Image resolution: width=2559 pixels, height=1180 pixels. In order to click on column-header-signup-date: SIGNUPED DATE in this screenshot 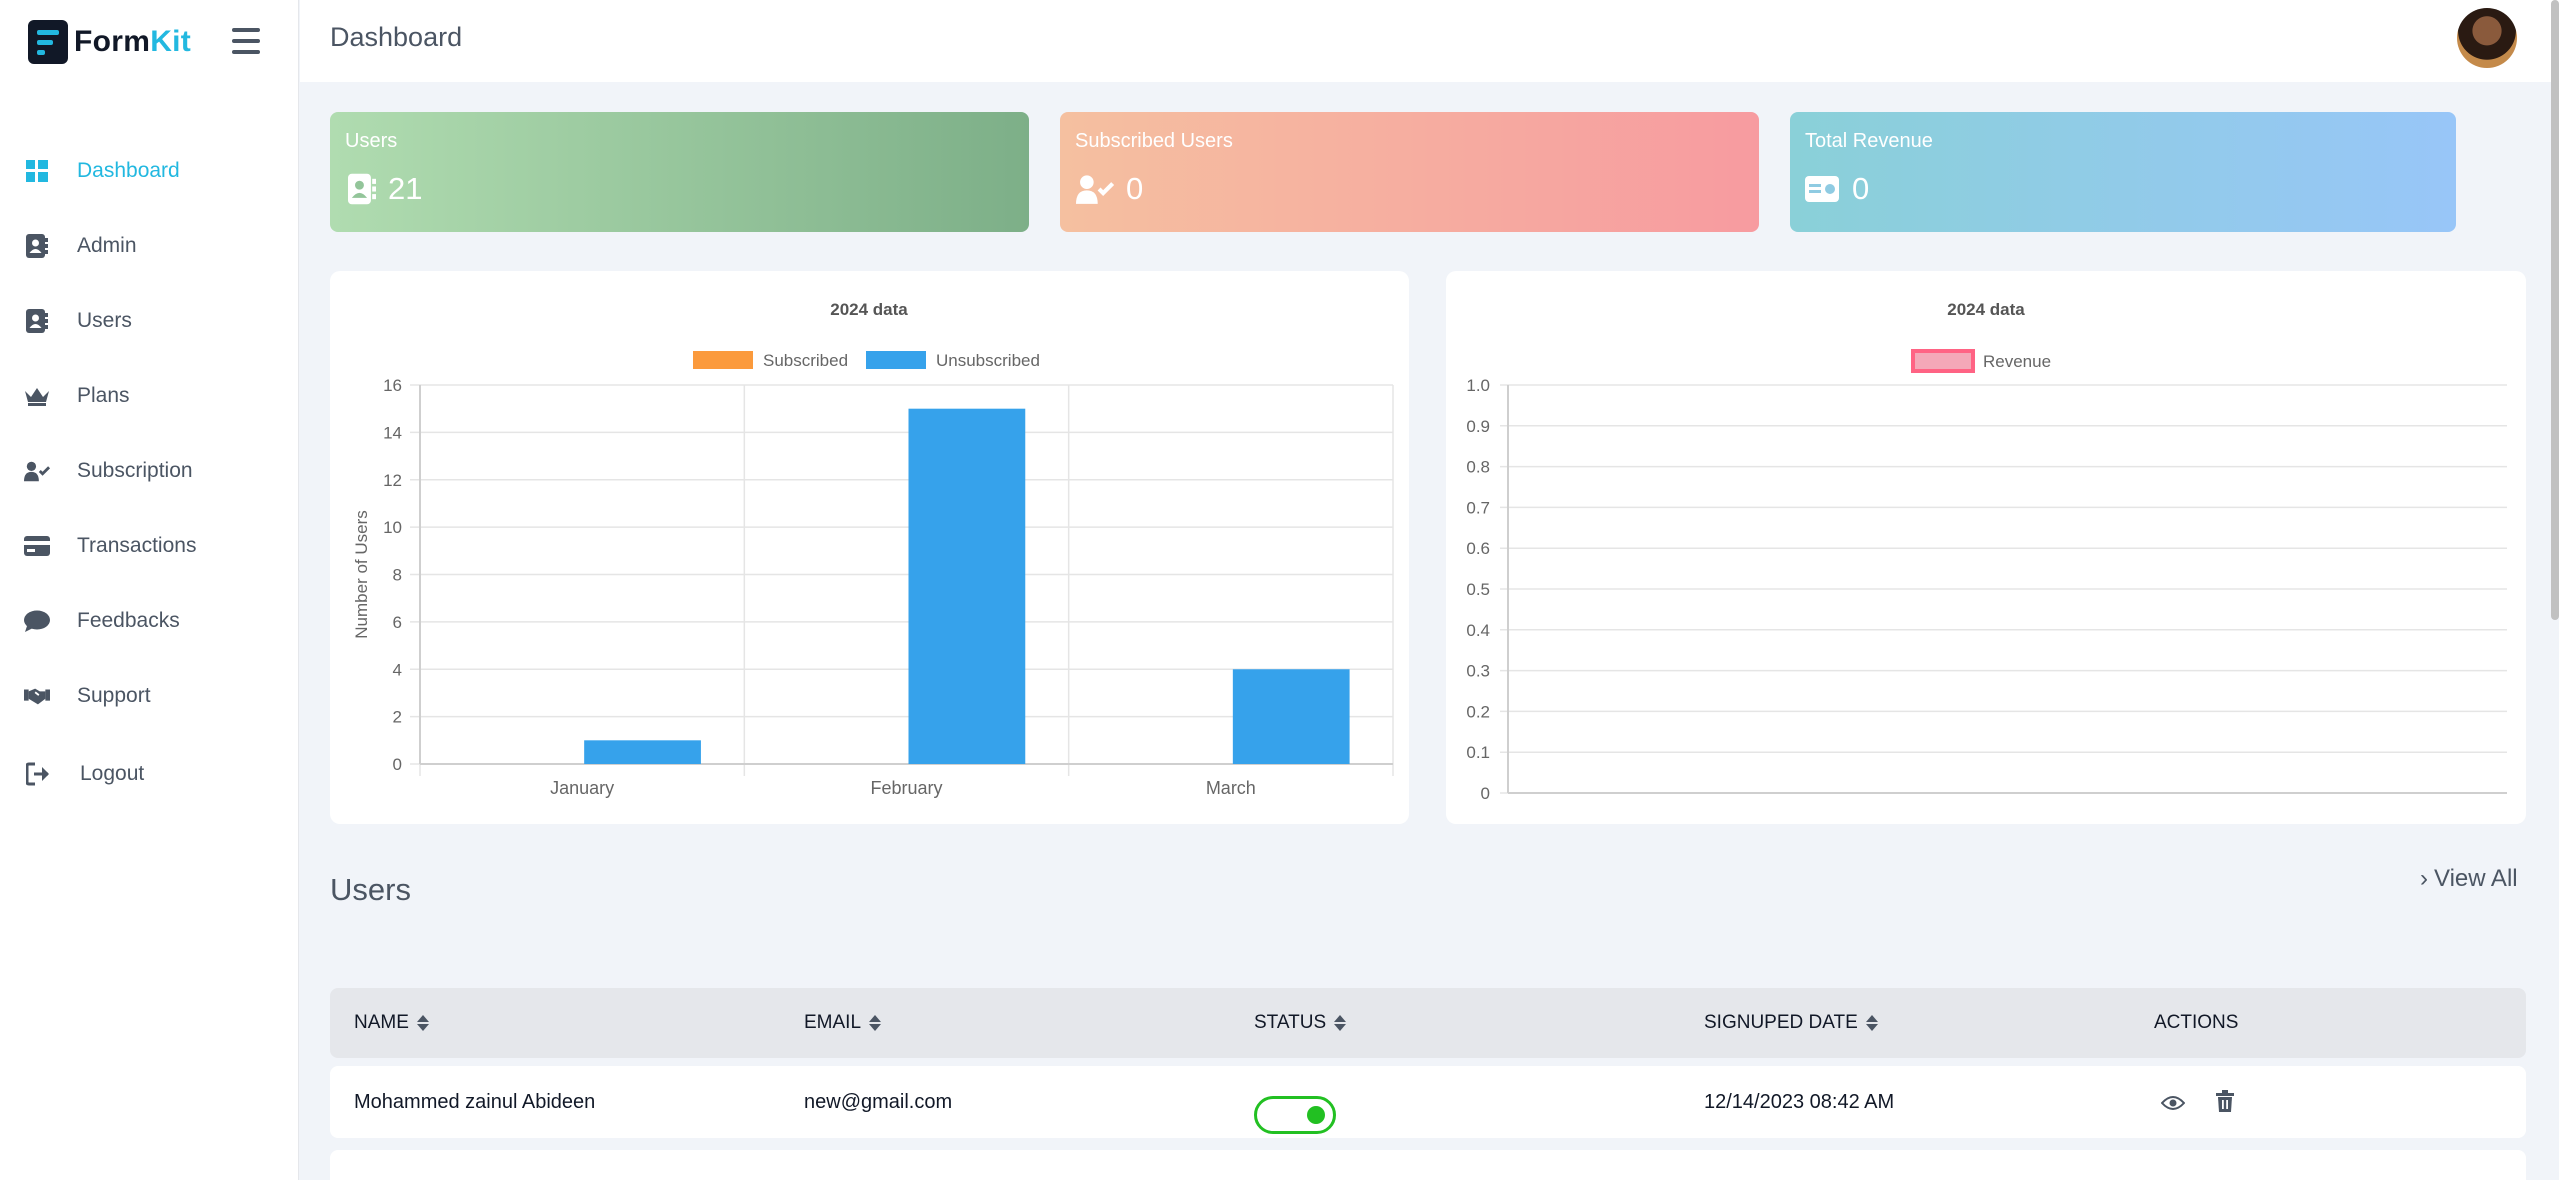, I will do `click(1791, 1023)`.